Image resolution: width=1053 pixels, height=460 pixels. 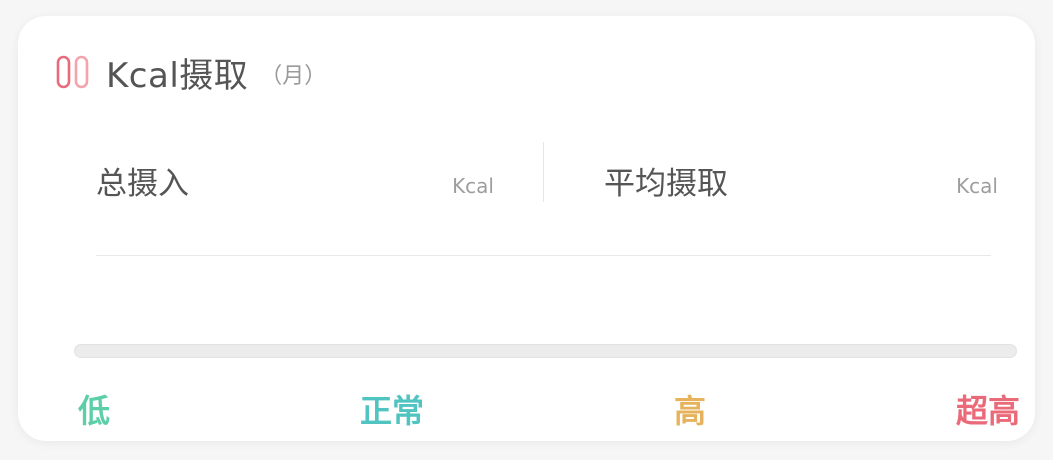 I want to click on section-divider, so click(x=543, y=255).